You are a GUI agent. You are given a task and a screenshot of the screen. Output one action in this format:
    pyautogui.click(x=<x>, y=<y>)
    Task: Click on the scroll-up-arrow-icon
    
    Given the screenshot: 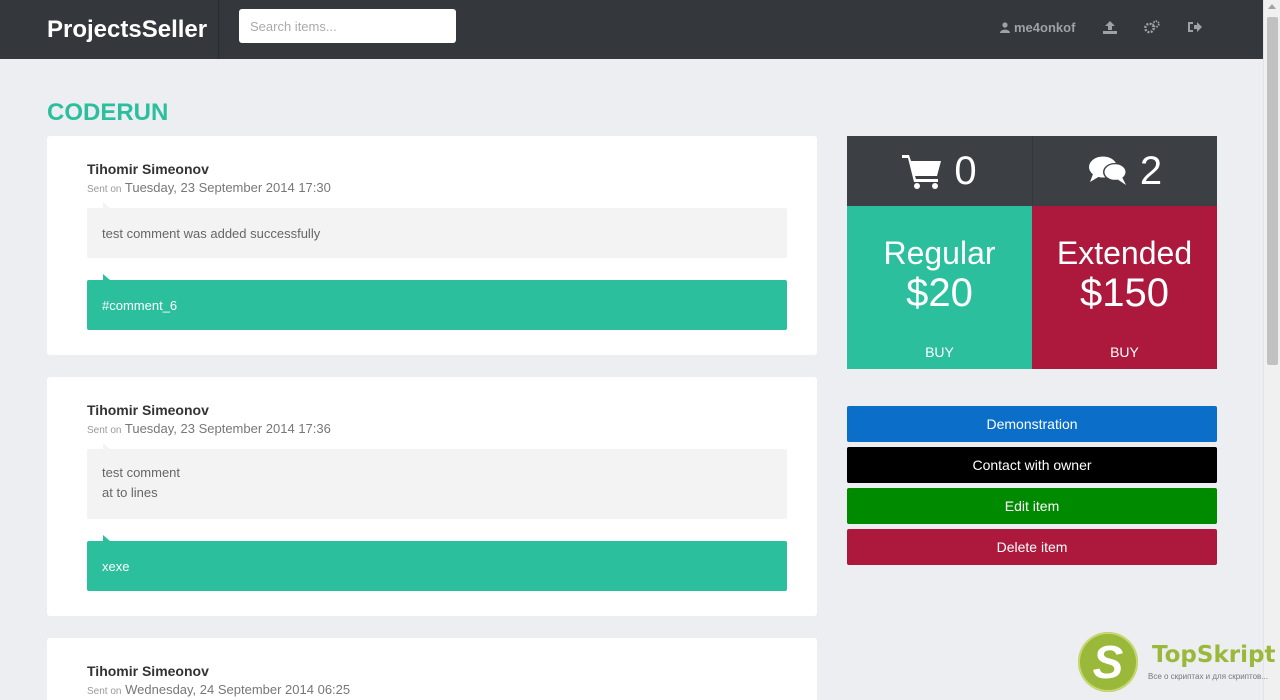 What is the action you would take?
    pyautogui.click(x=1272, y=6)
    